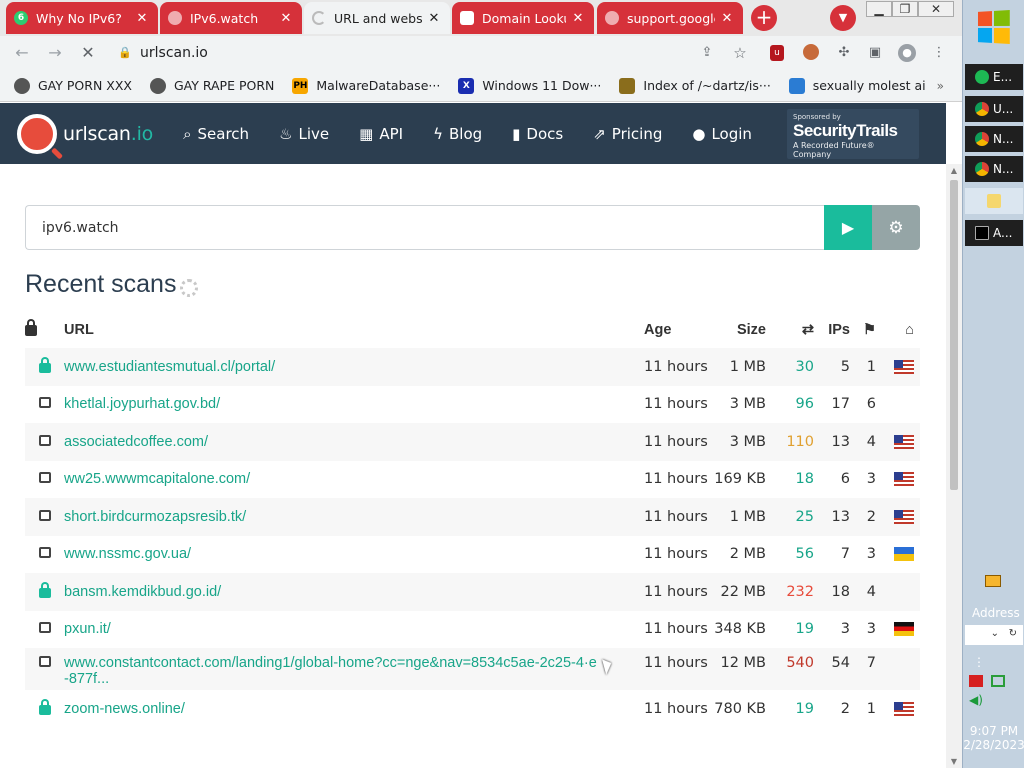 The height and width of the screenshot is (768, 1024). Describe the element at coordinates (993, 27) in the screenshot. I see `start-button` at that location.